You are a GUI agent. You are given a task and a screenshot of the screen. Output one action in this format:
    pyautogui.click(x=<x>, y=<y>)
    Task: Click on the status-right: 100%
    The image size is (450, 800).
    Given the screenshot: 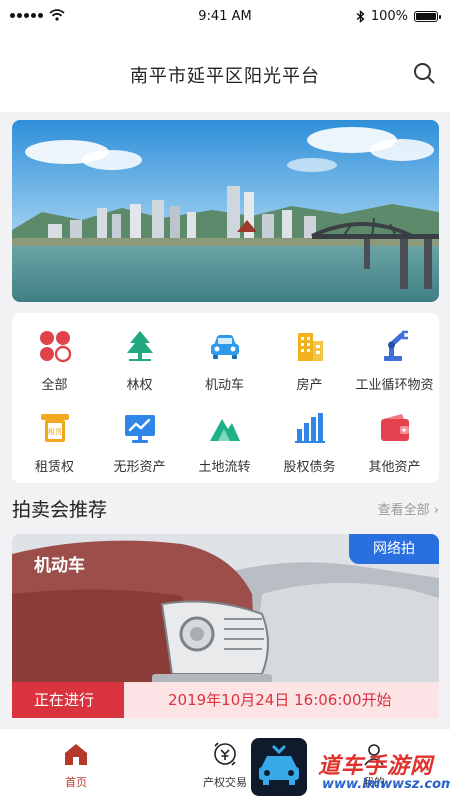 What is the action you would take?
    pyautogui.click(x=398, y=16)
    